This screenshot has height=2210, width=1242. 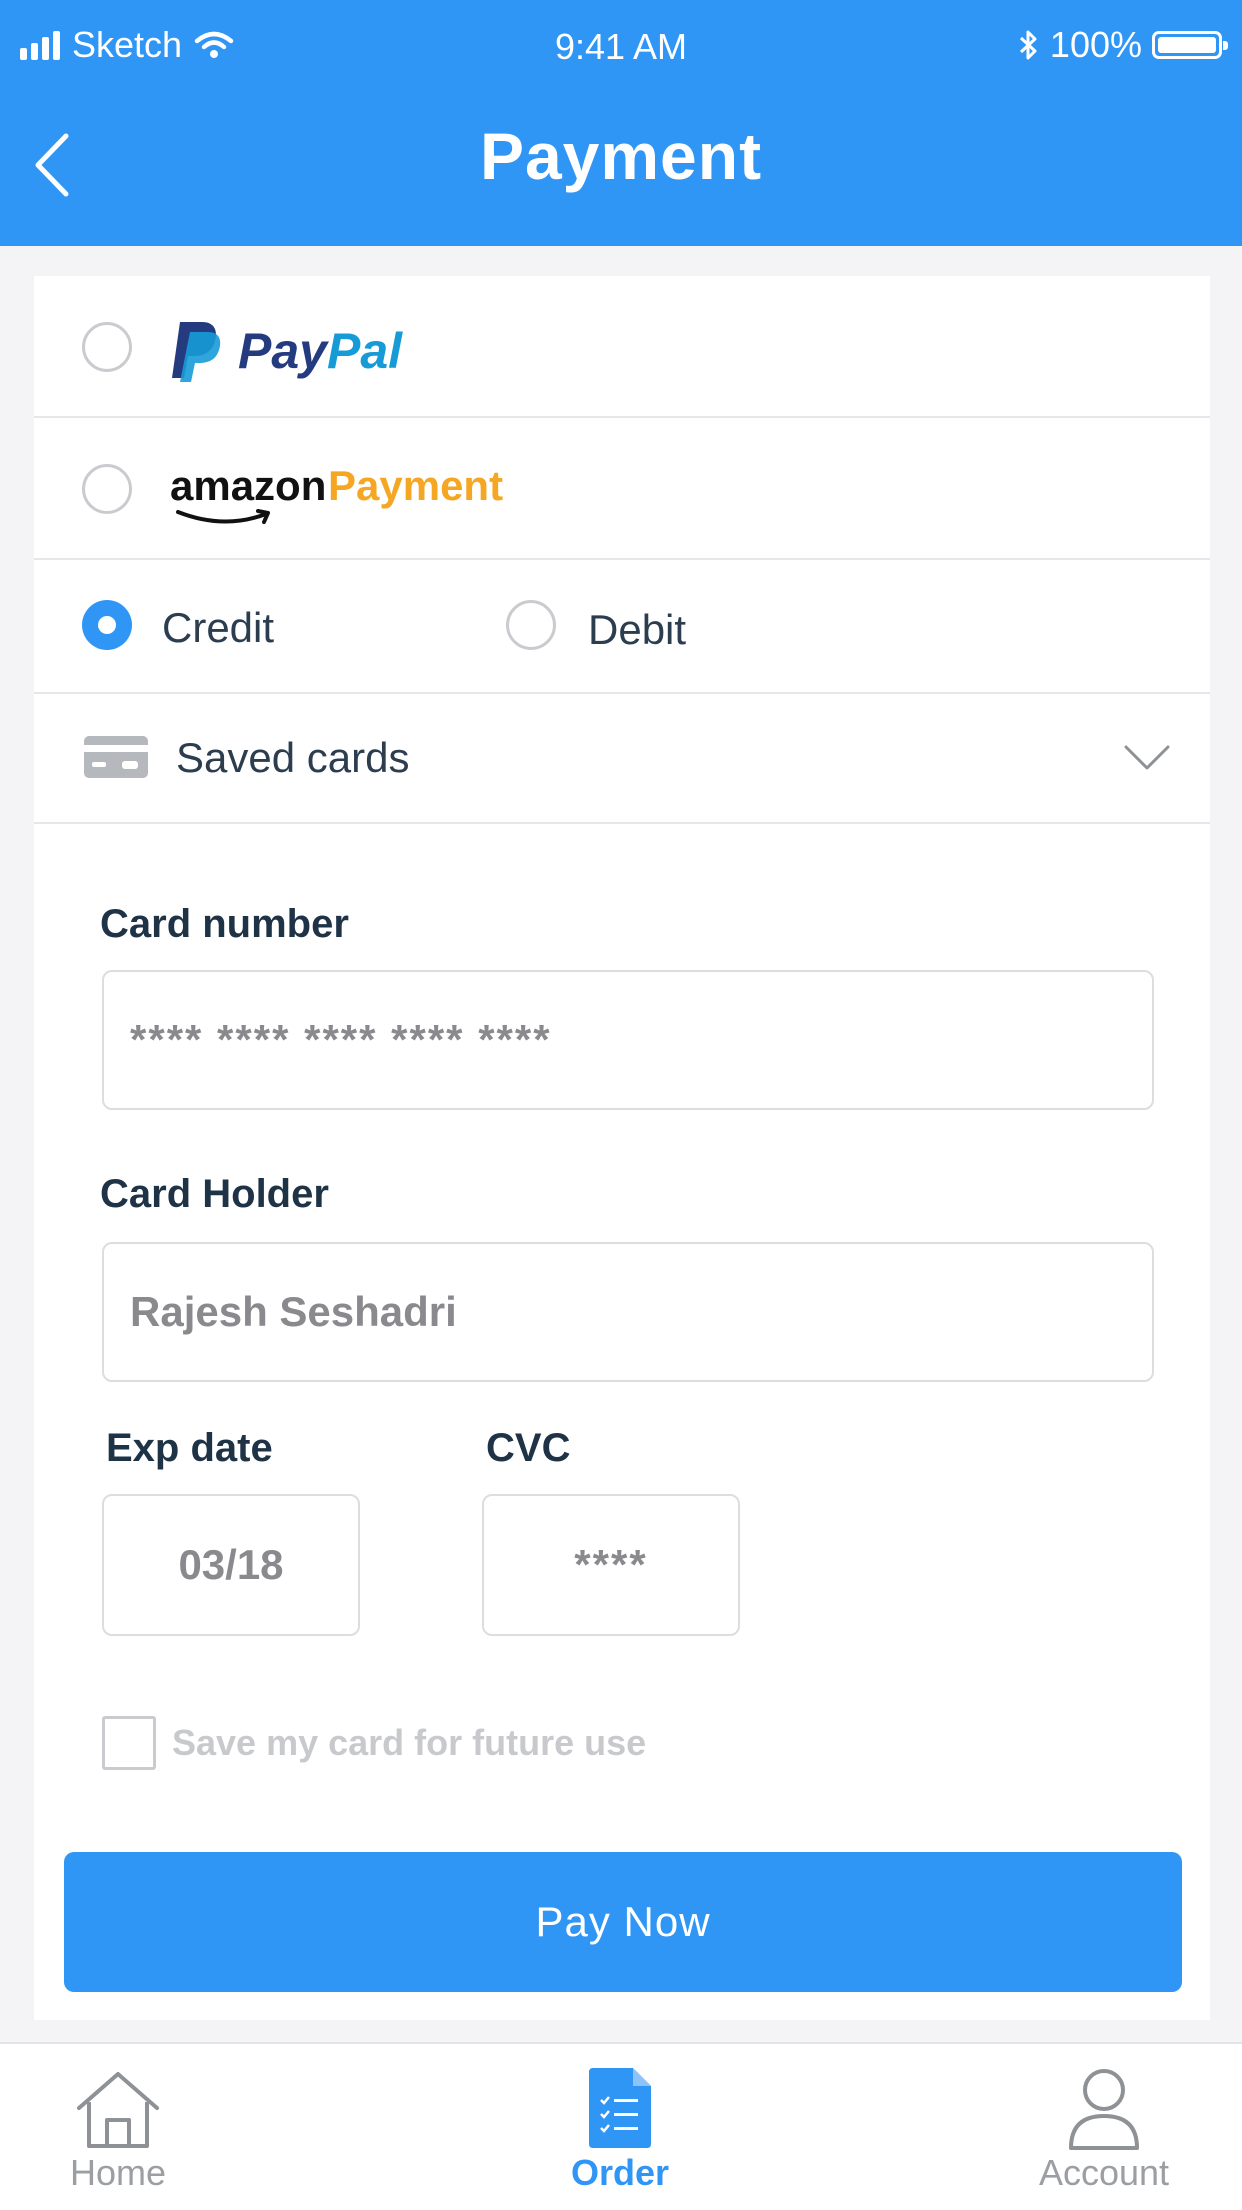 I want to click on battery-icon, so click(x=1190, y=45).